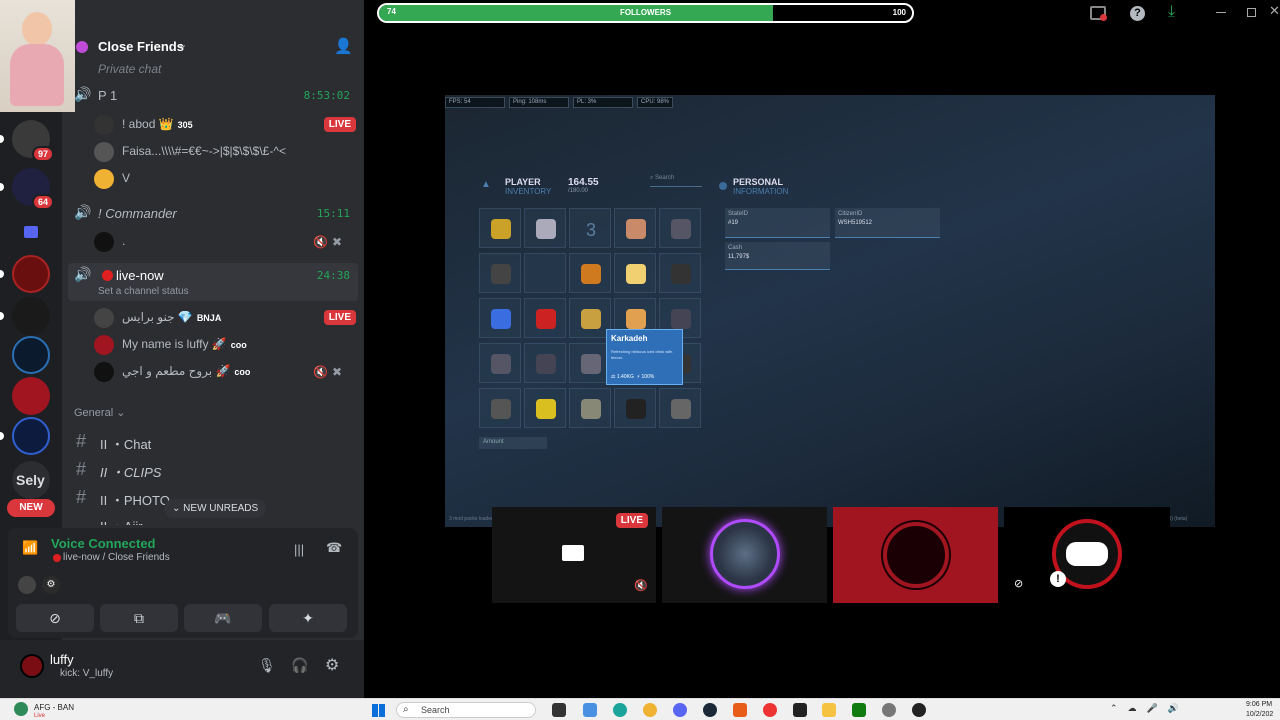  What do you see at coordinates (513, 443) in the screenshot?
I see `amount-input: Amount` at bounding box center [513, 443].